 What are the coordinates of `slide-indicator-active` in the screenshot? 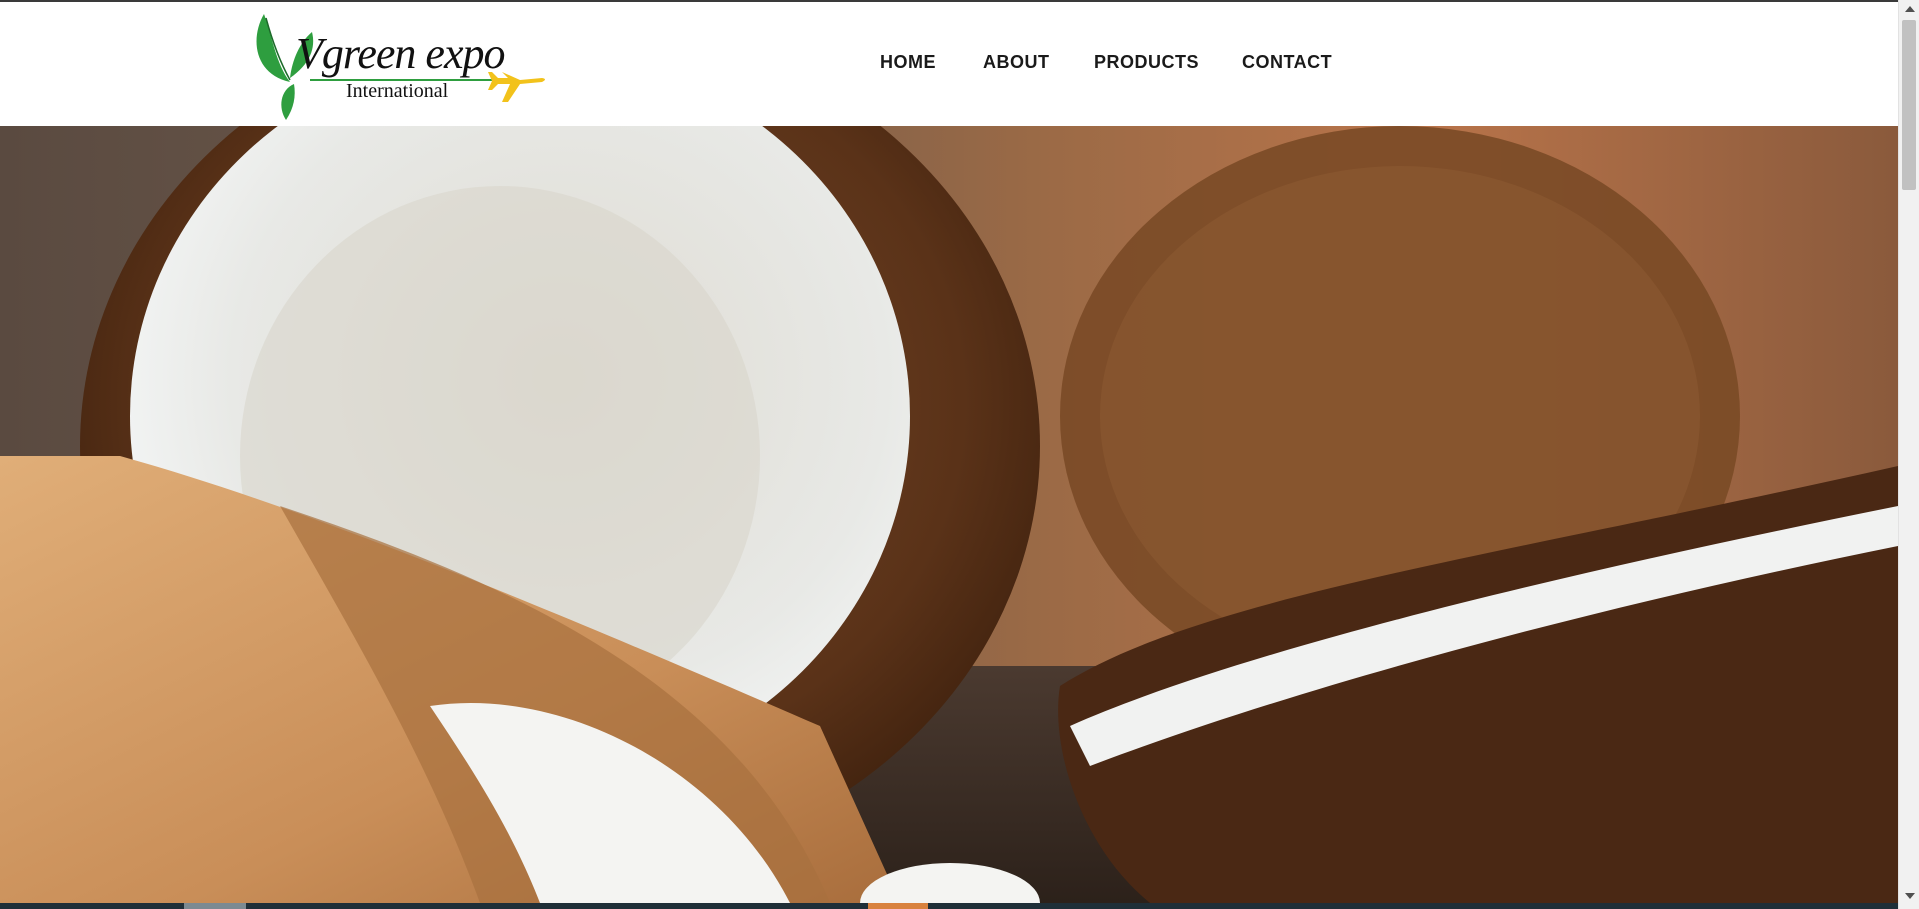 It's located at (898, 906).